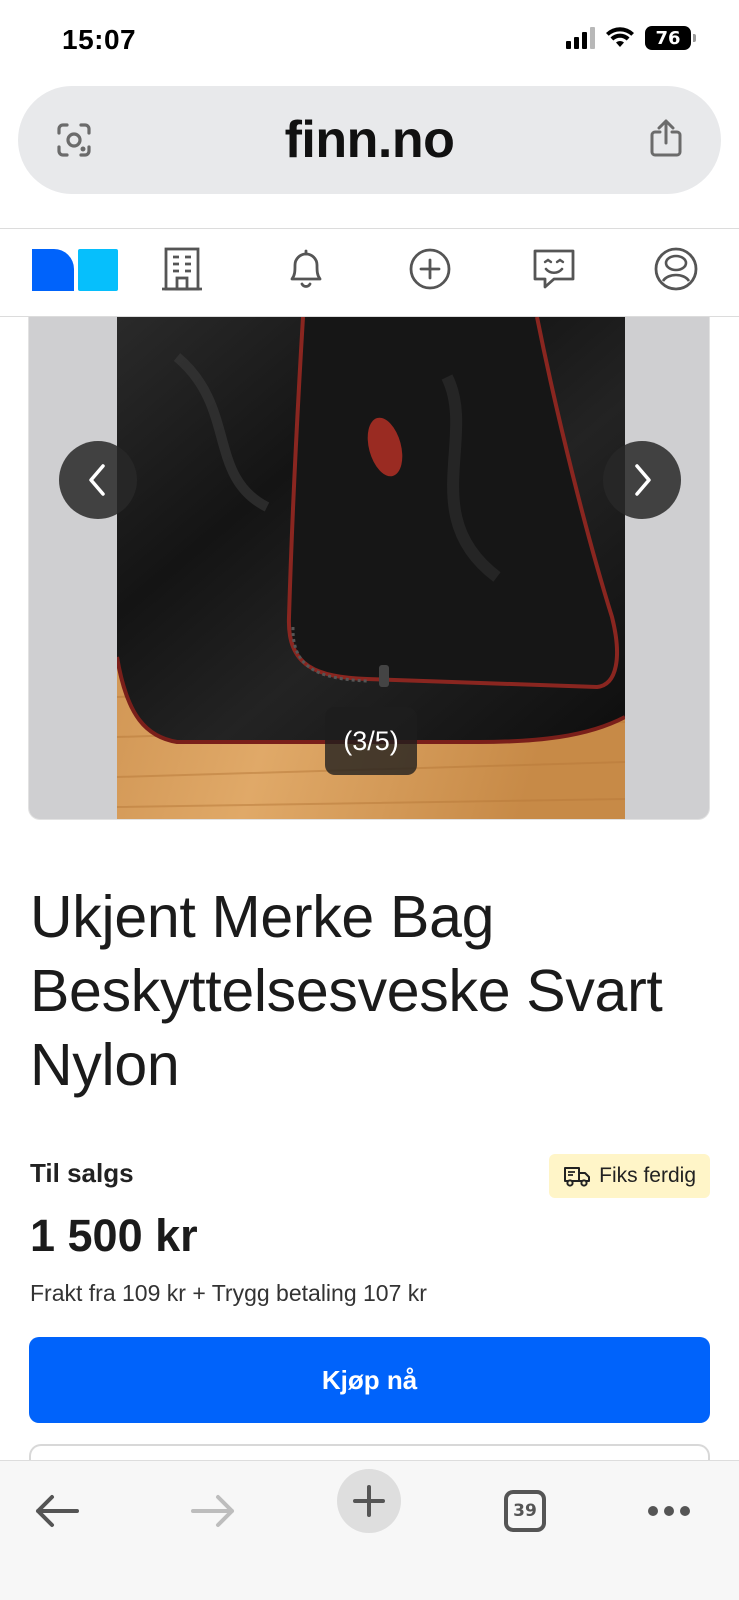  I want to click on delivery-truck-icon, so click(577, 1177).